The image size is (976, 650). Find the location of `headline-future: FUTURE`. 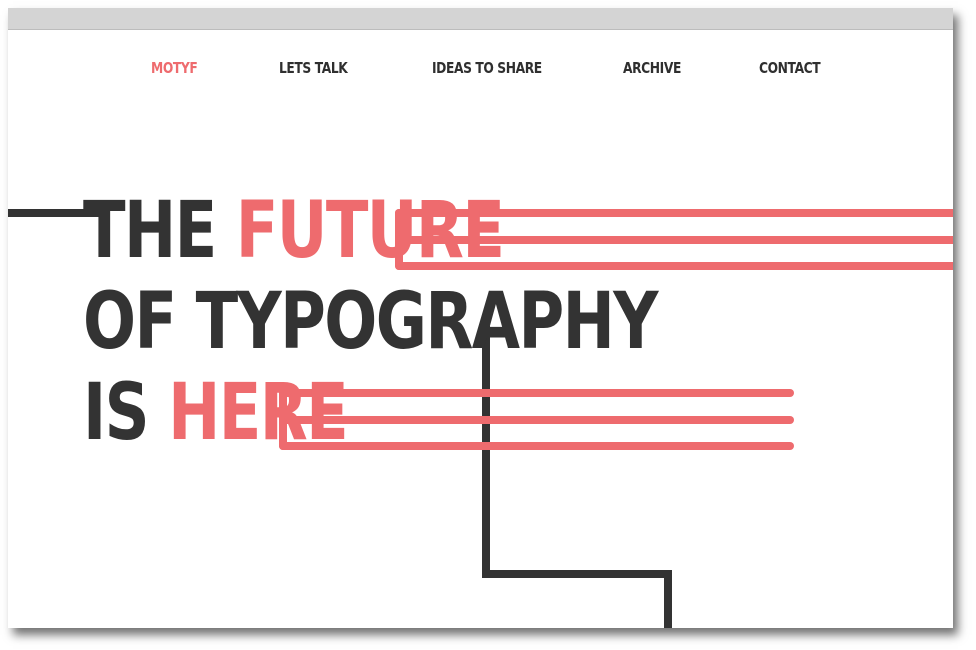

headline-future: FUTURE is located at coordinates (370, 231).